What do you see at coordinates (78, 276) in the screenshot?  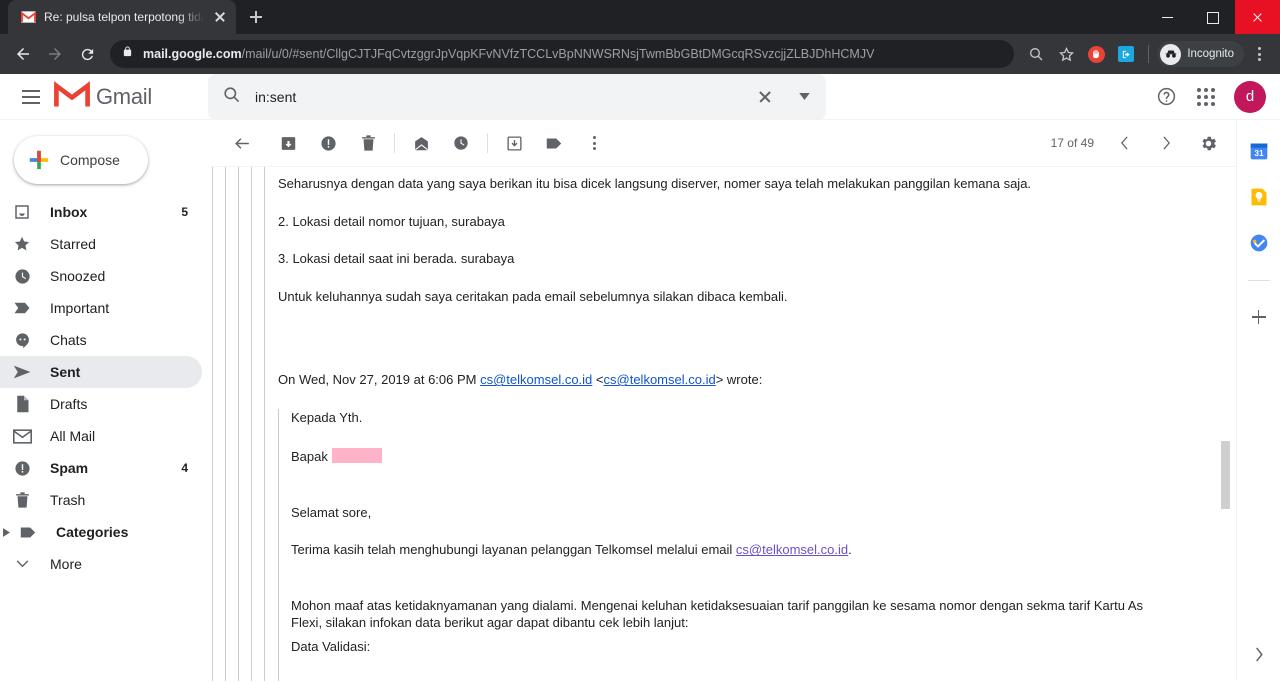 I see `sidebar-label: Snoozed` at bounding box center [78, 276].